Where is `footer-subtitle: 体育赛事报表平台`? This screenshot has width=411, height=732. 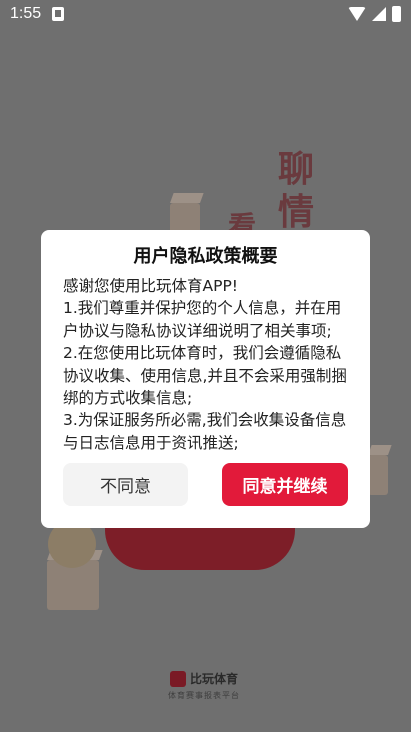
footer-subtitle: 体育赛事报表平台 is located at coordinates (204, 695).